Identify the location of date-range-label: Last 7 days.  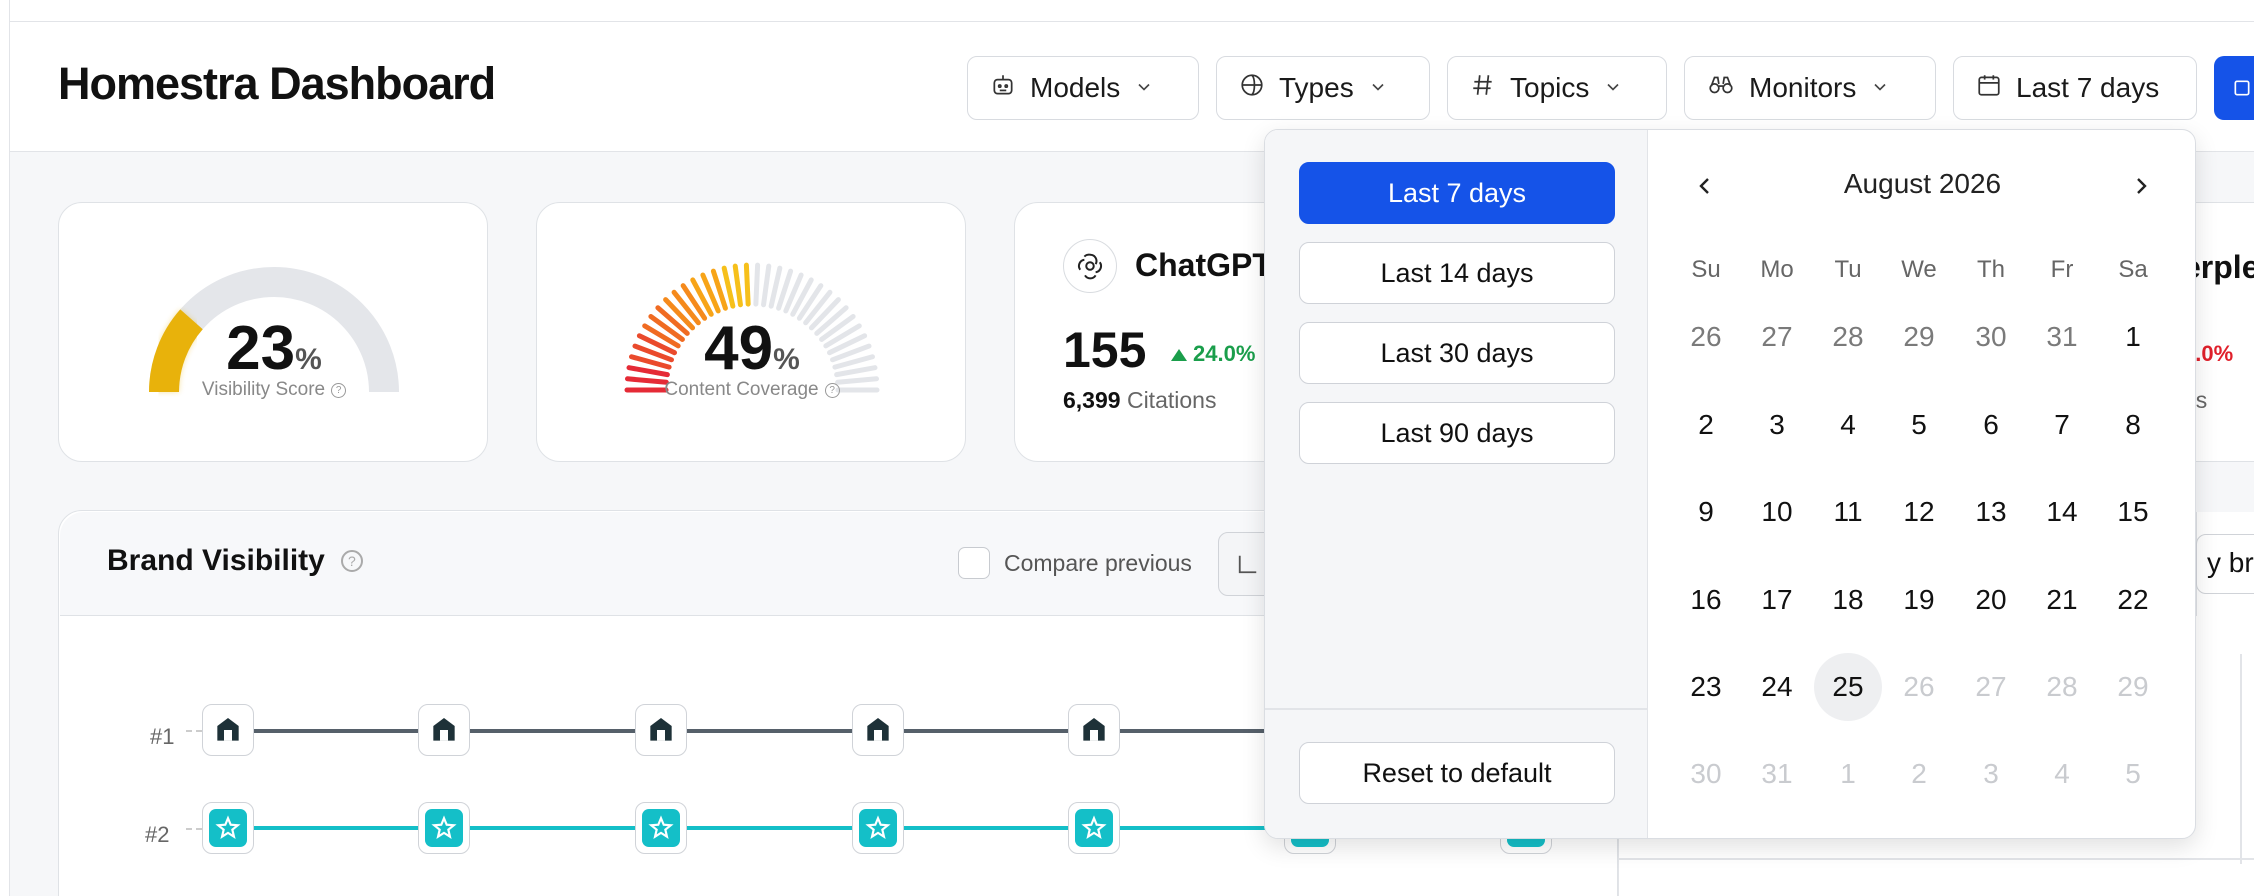
(2088, 87).